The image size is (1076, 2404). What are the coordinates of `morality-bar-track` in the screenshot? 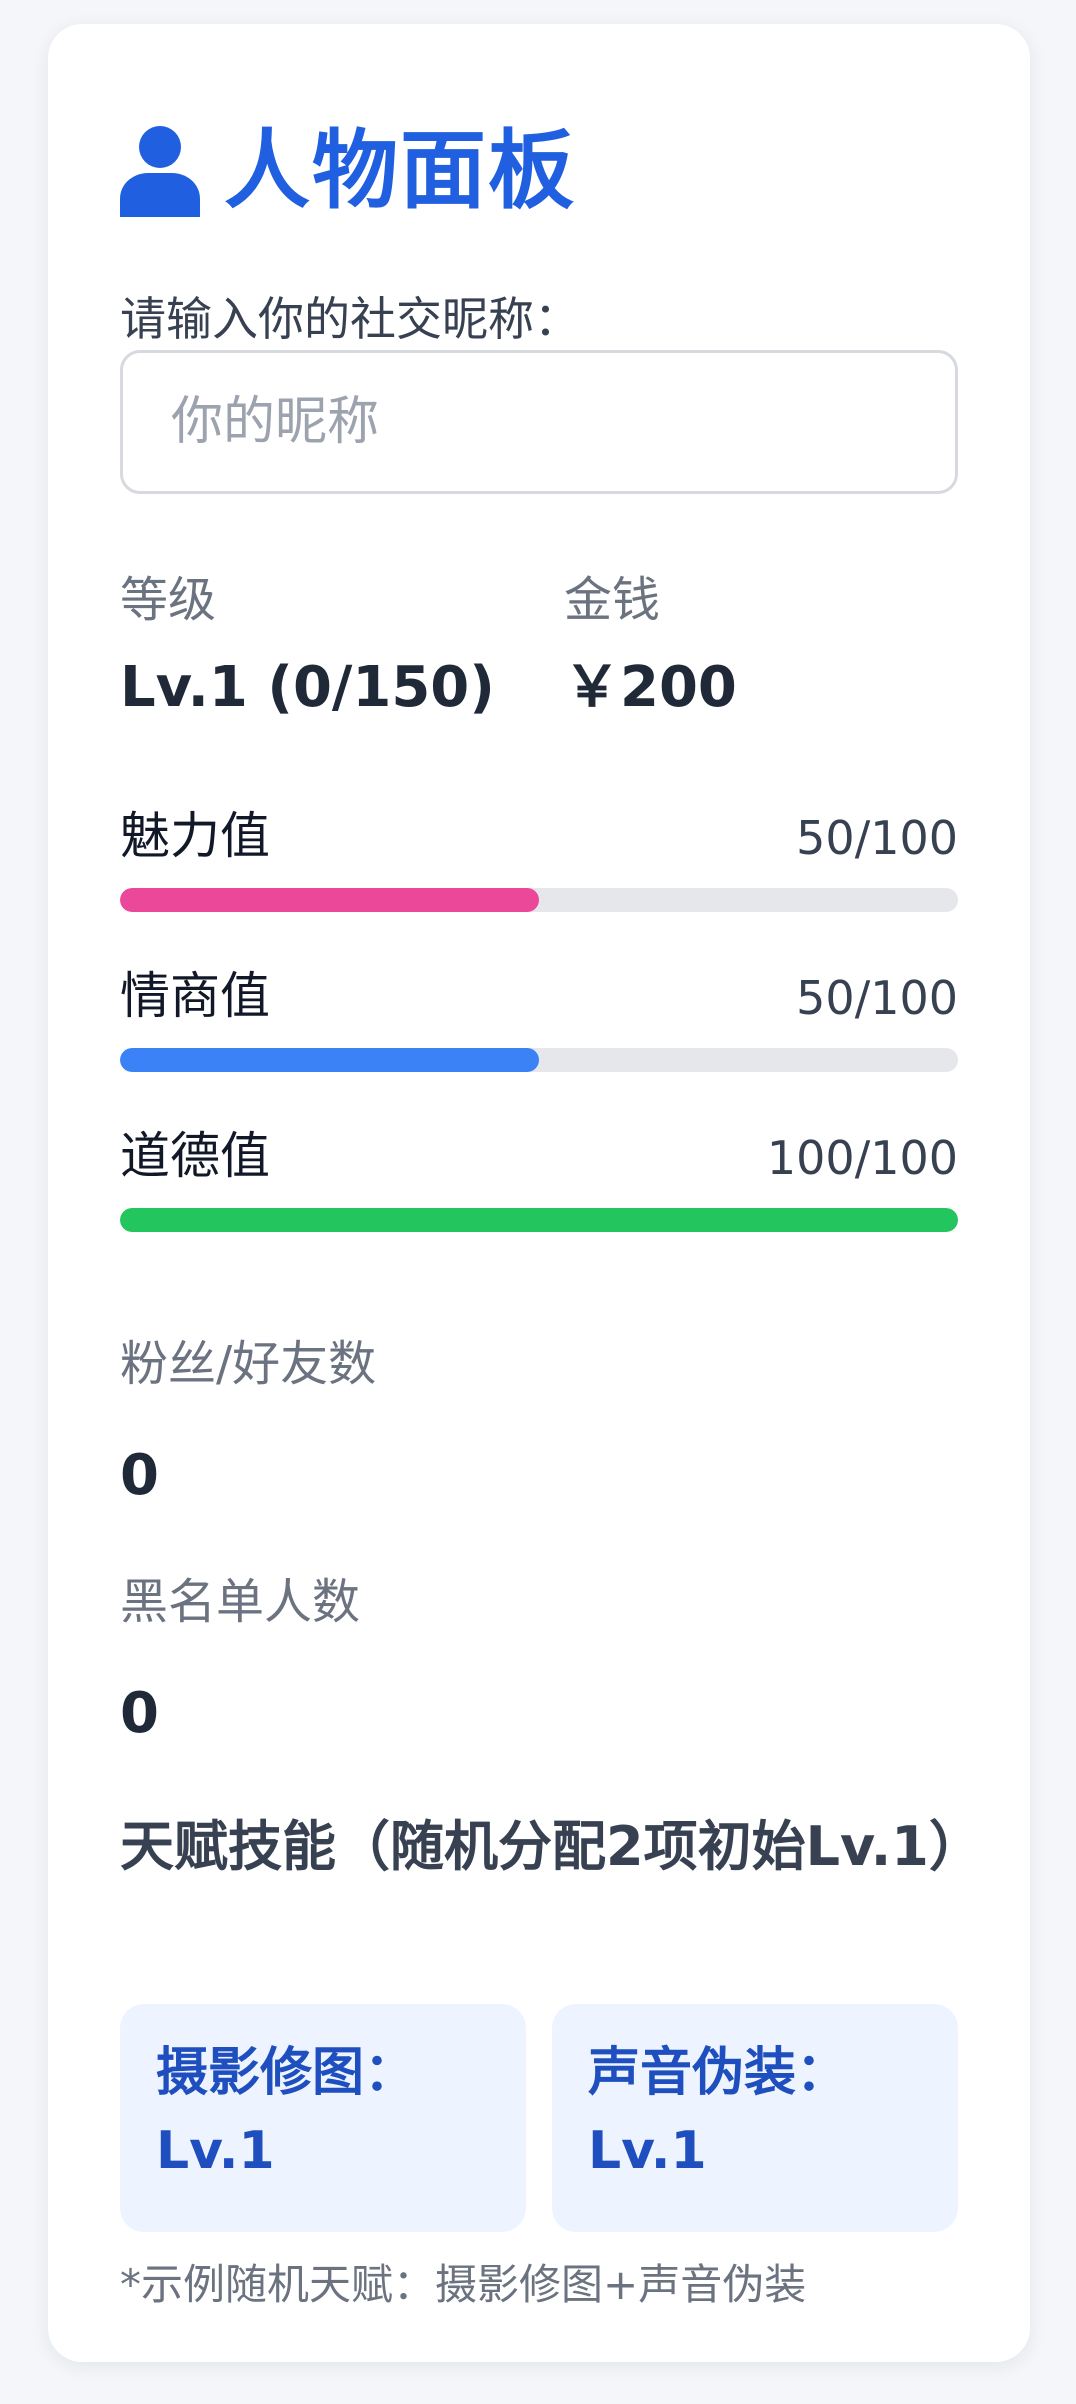 It's located at (539, 1220).